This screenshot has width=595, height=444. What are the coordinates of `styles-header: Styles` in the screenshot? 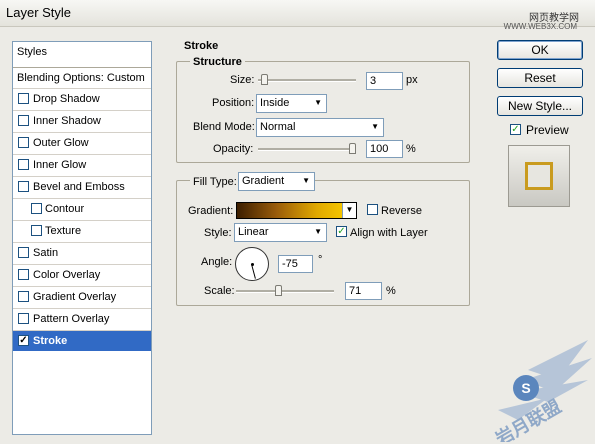 It's located at (82, 52).